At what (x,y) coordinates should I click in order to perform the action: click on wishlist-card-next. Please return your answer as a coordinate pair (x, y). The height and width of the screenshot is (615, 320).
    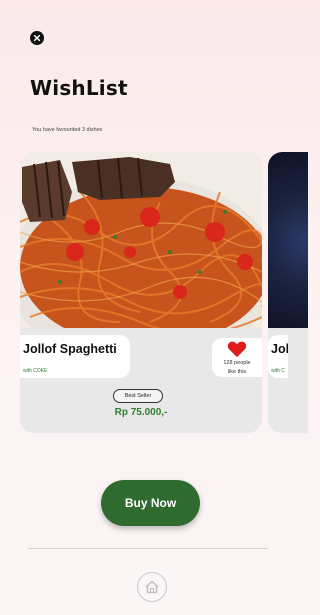
    Looking at the image, I should click on (288, 292).